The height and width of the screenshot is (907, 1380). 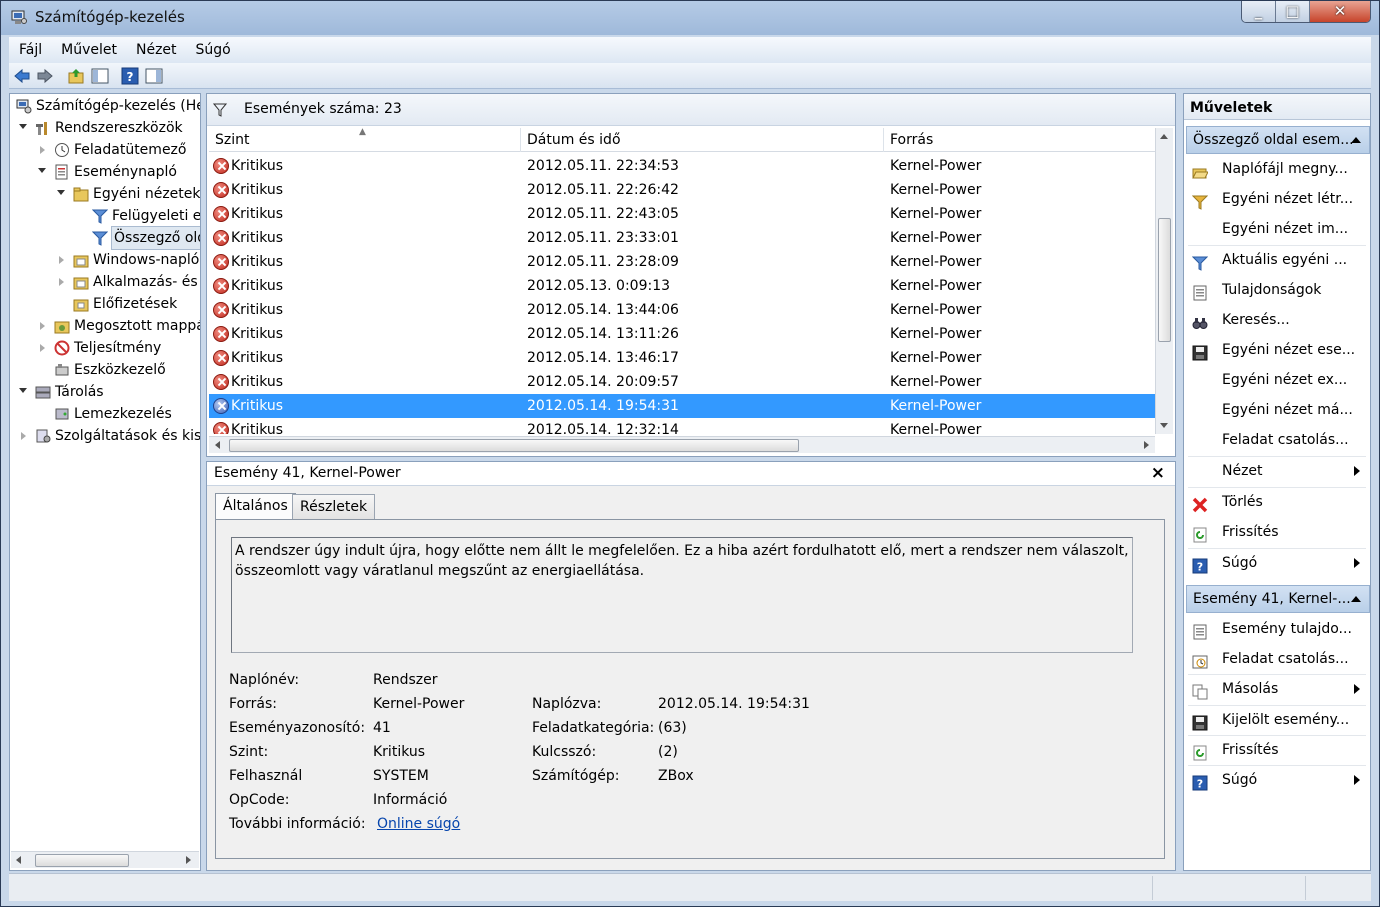 What do you see at coordinates (105, 260) in the screenshot?
I see `tree-item: Windows-napló` at bounding box center [105, 260].